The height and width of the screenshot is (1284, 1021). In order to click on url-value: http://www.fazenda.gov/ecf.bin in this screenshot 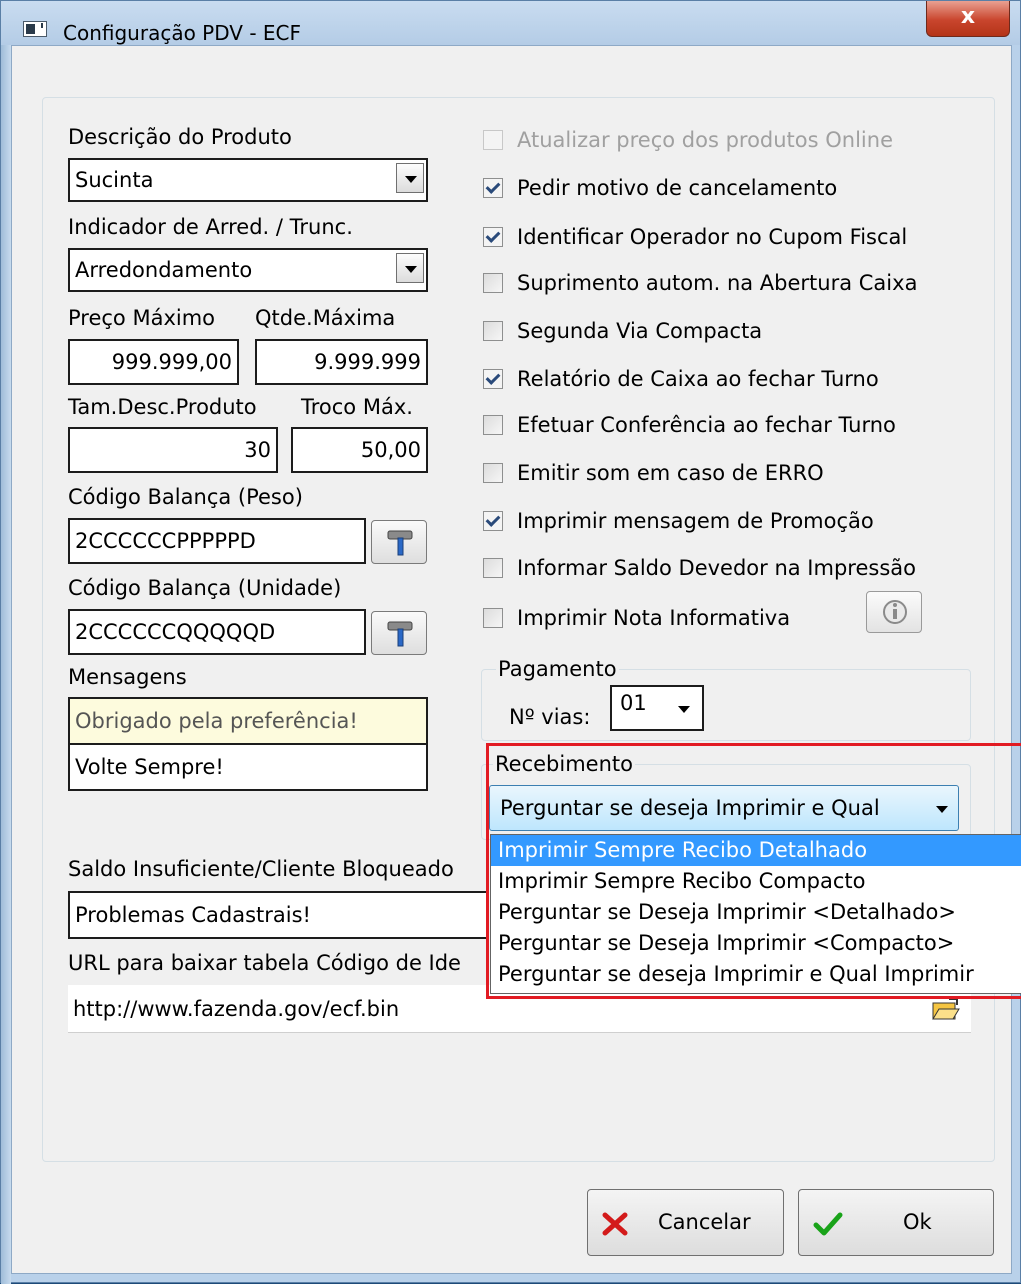, I will do `click(236, 1008)`.